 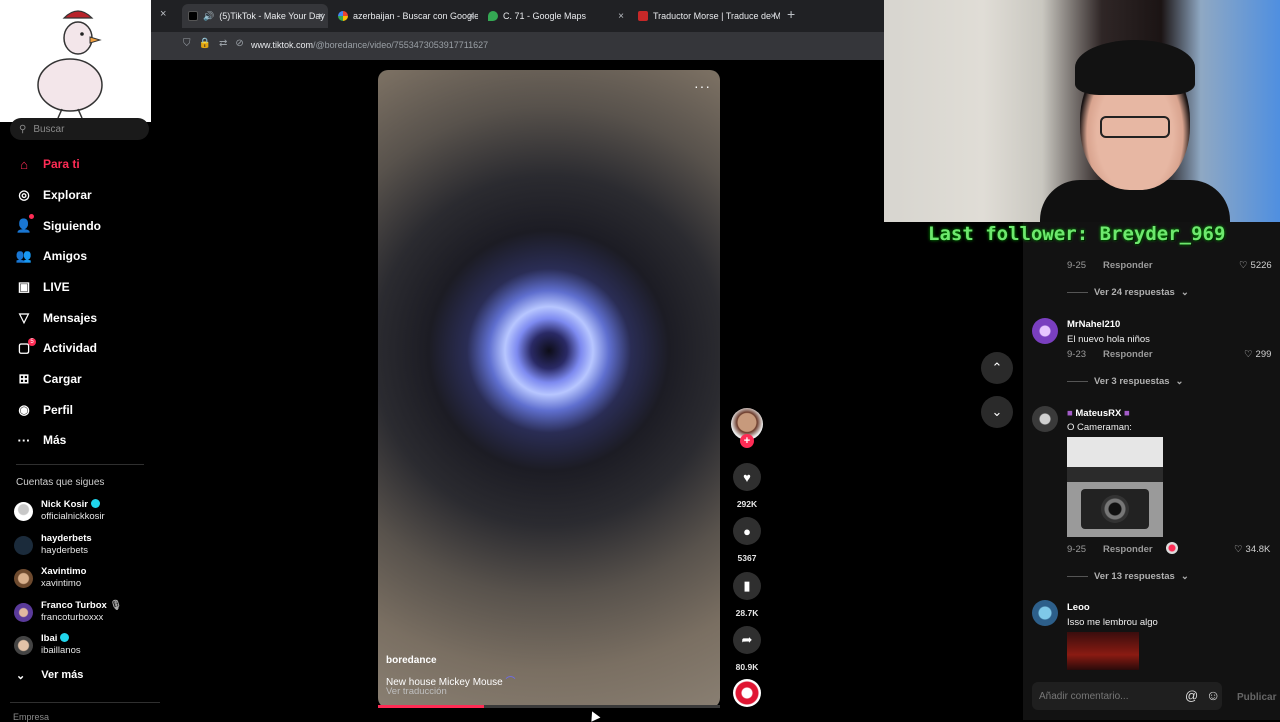 What do you see at coordinates (223, 43) in the screenshot?
I see `site-settings-icon: ⇄` at bounding box center [223, 43].